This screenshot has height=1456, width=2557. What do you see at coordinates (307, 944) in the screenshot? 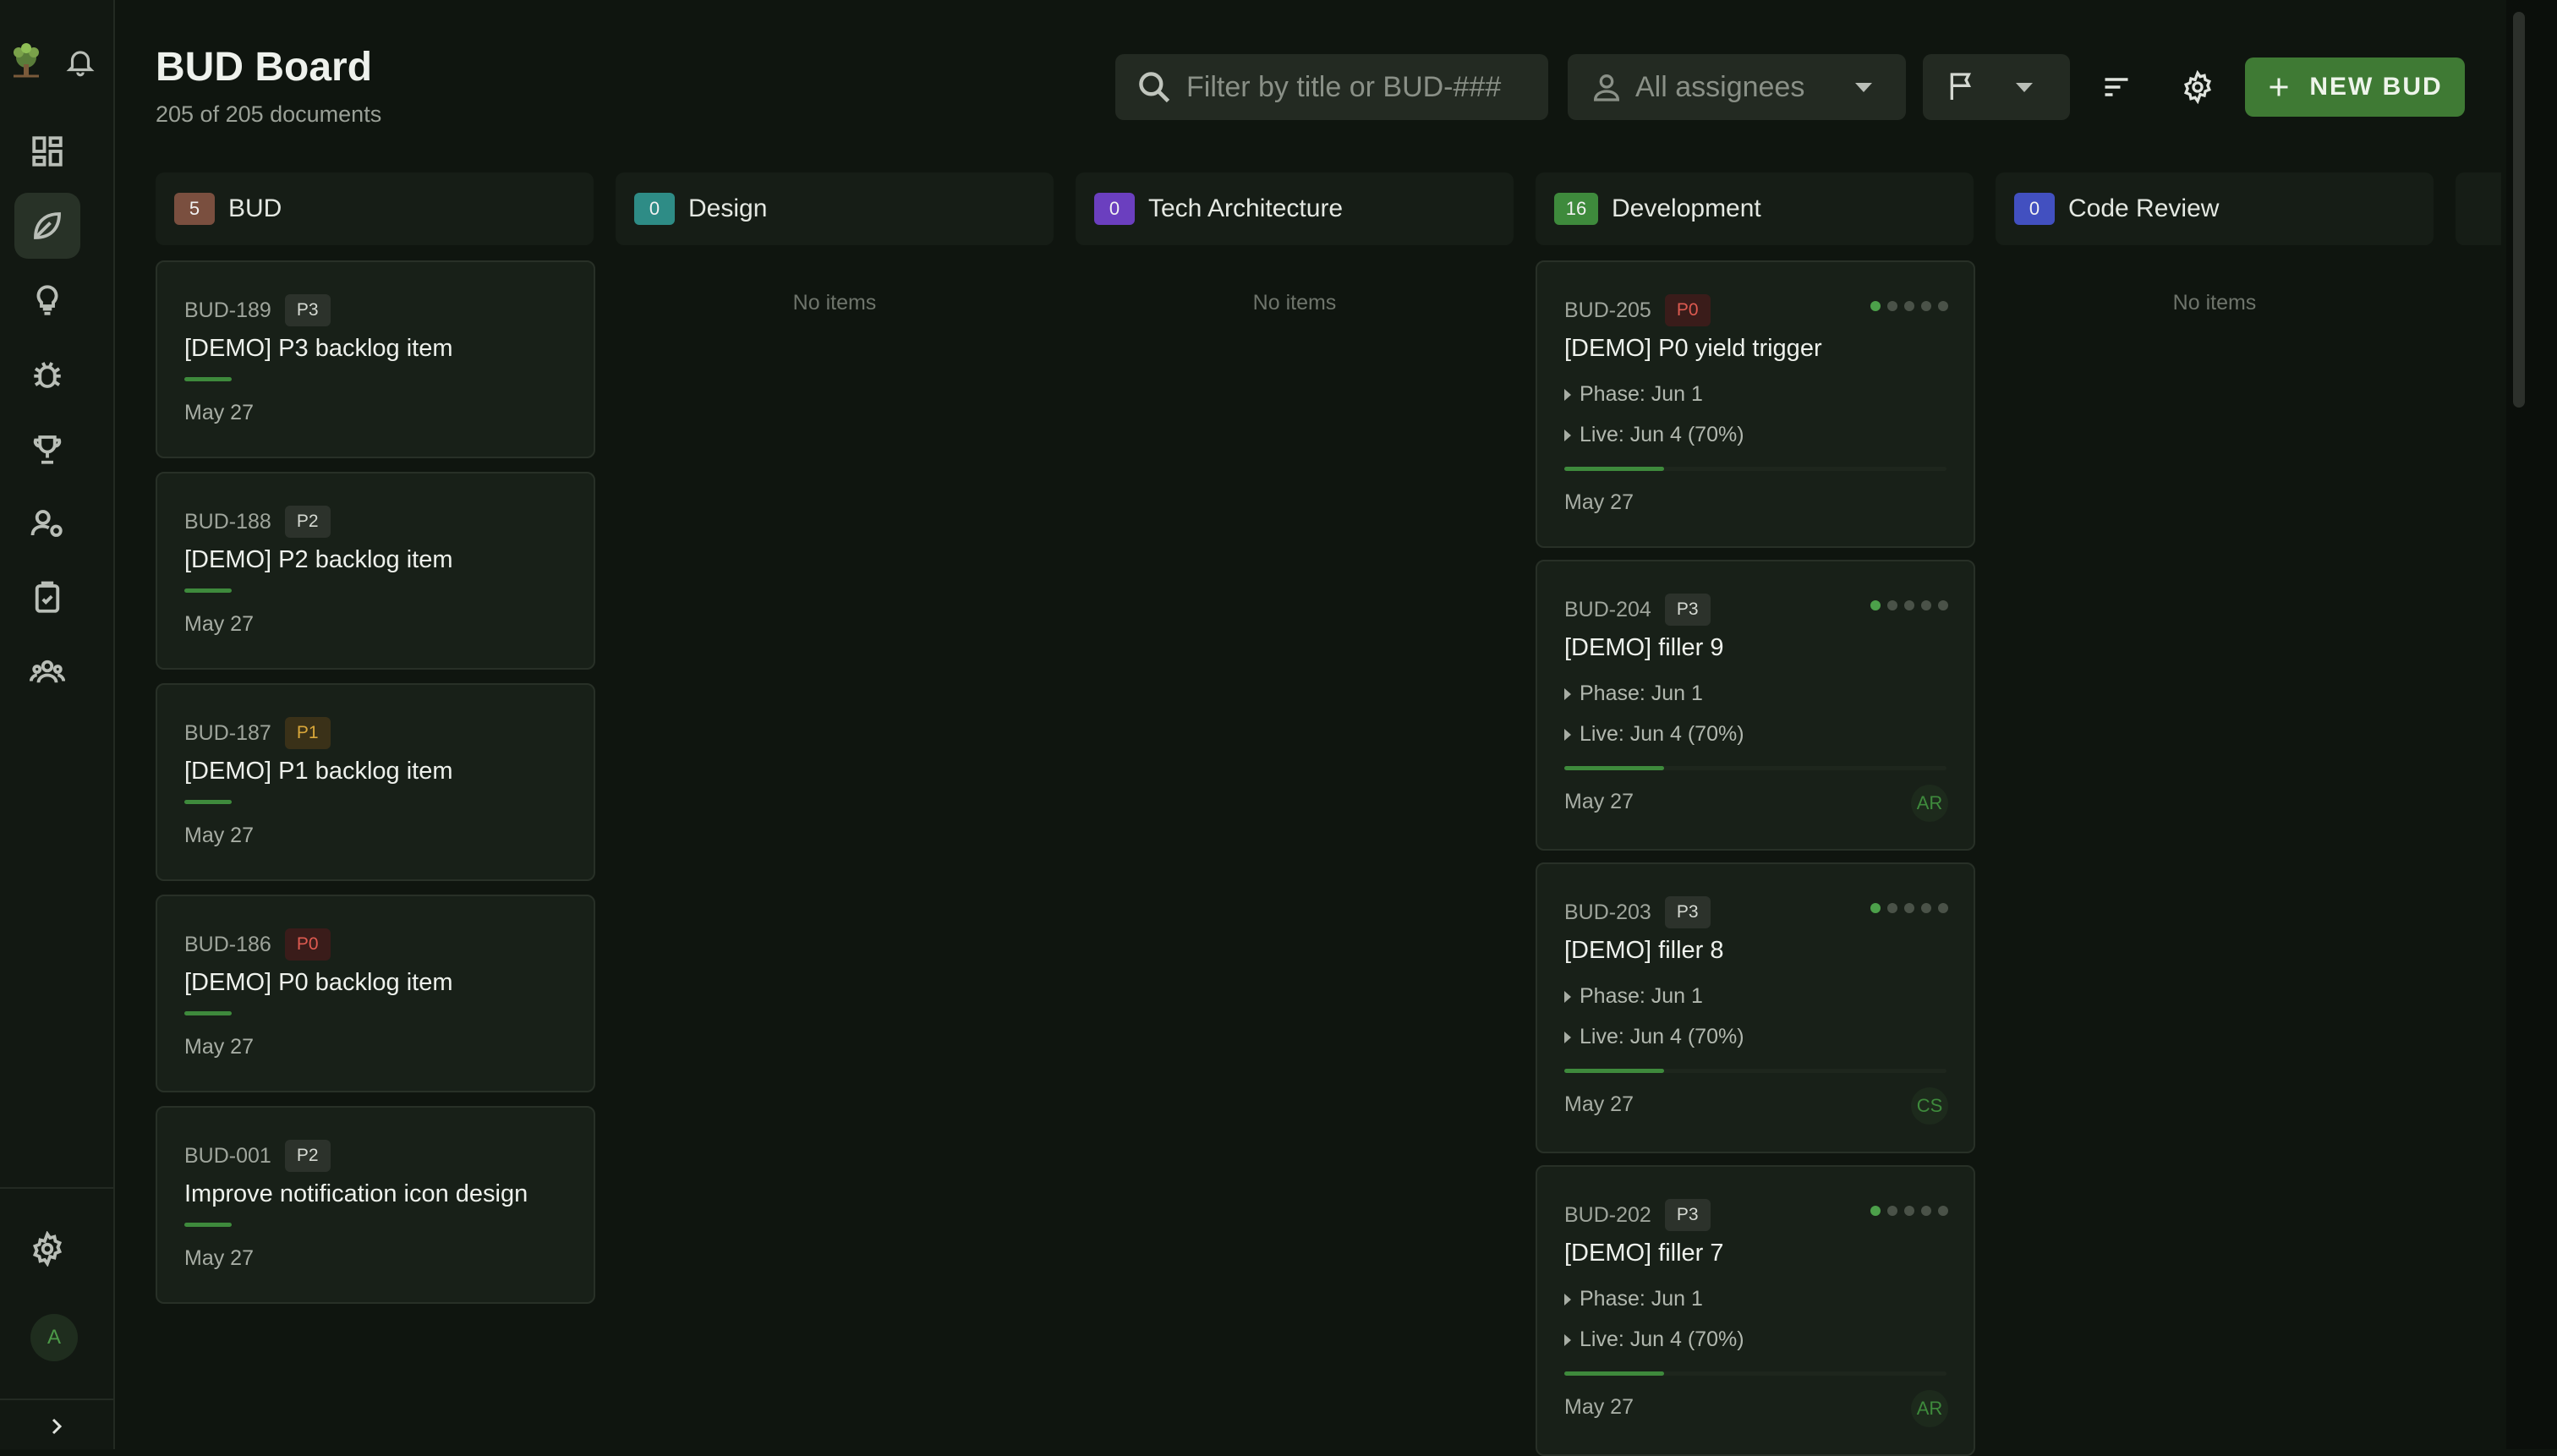
I see `priority-badge: P0` at bounding box center [307, 944].